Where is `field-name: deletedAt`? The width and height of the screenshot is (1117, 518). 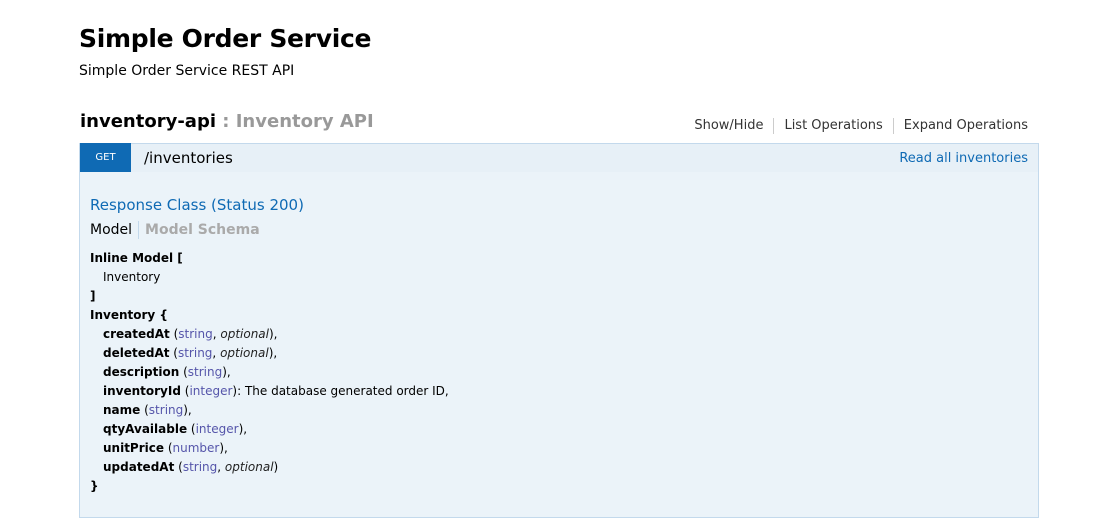
field-name: deletedAt is located at coordinates (136, 353).